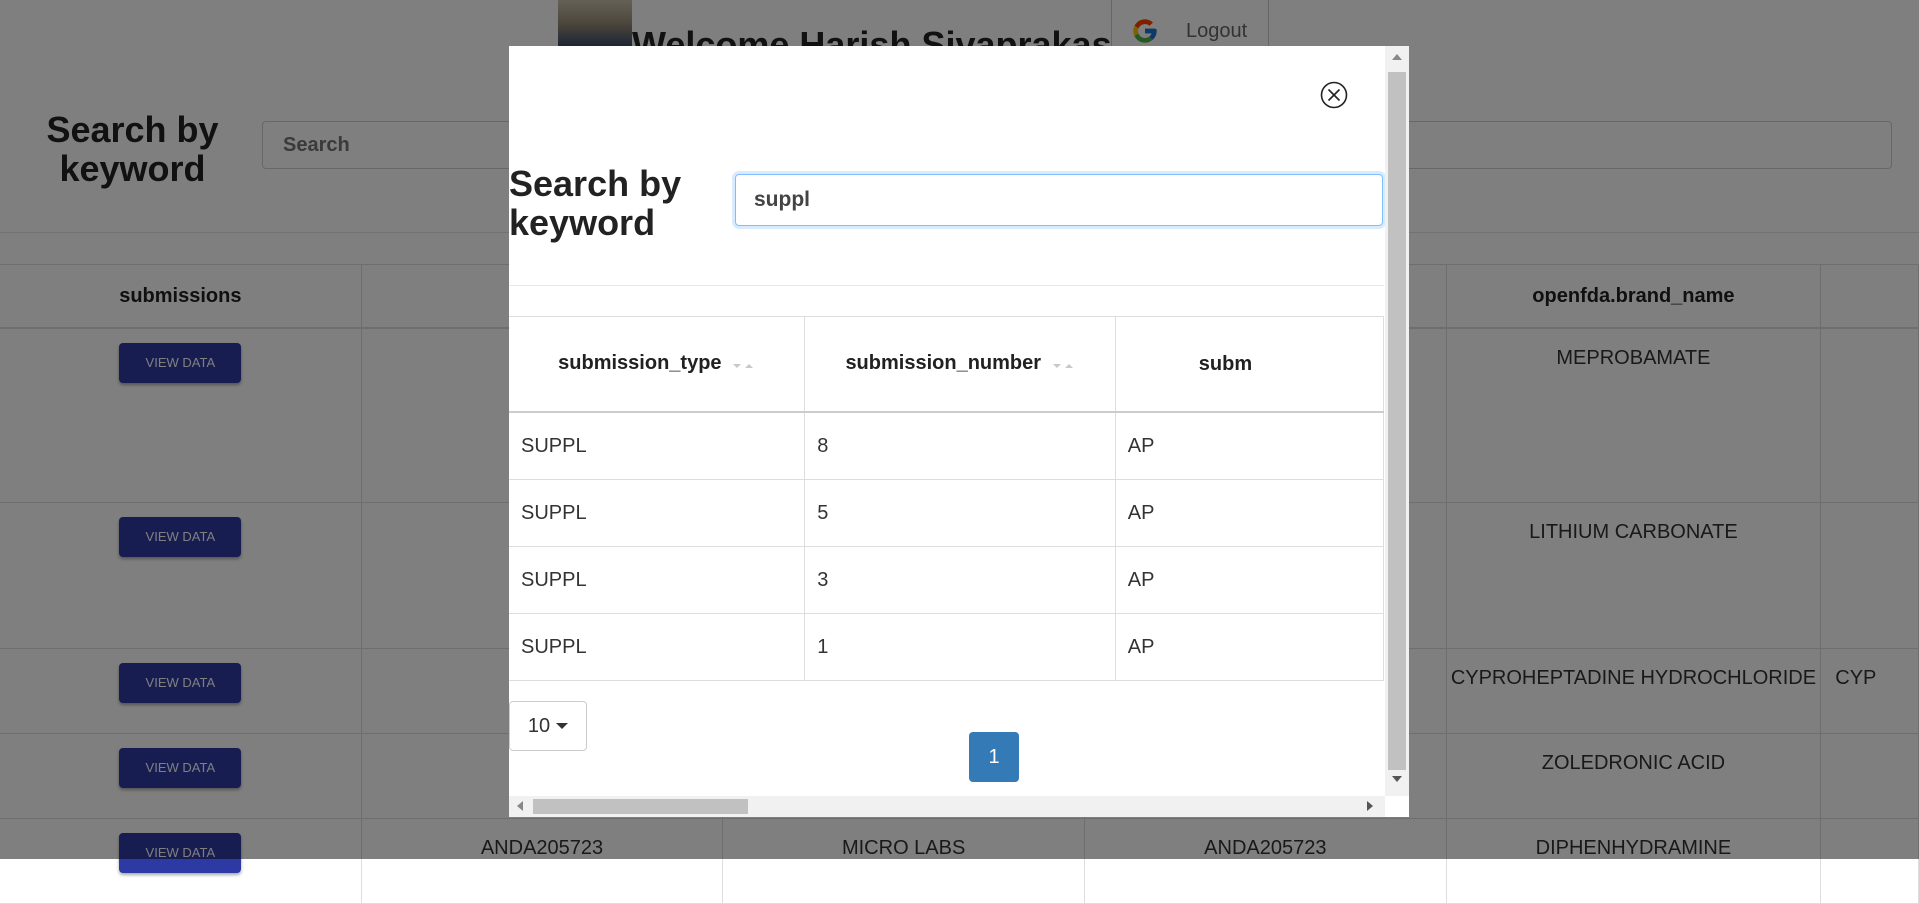 The height and width of the screenshot is (904, 1919). I want to click on table-row: SUPPL 1 AP, so click(946, 647).